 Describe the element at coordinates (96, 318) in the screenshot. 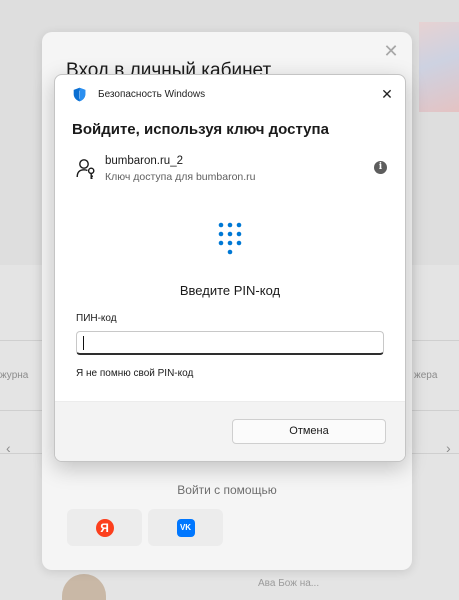

I see `pin-field-label: ПИН-код` at that location.